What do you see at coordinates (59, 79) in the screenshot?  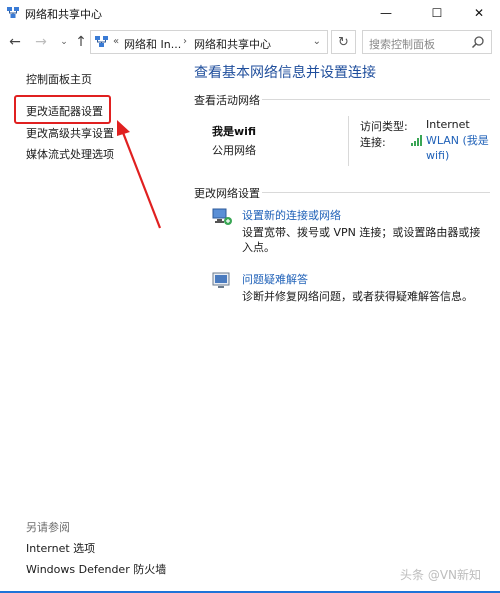 I see `sidebar-item-control-panel-home: 控制面板主页` at bounding box center [59, 79].